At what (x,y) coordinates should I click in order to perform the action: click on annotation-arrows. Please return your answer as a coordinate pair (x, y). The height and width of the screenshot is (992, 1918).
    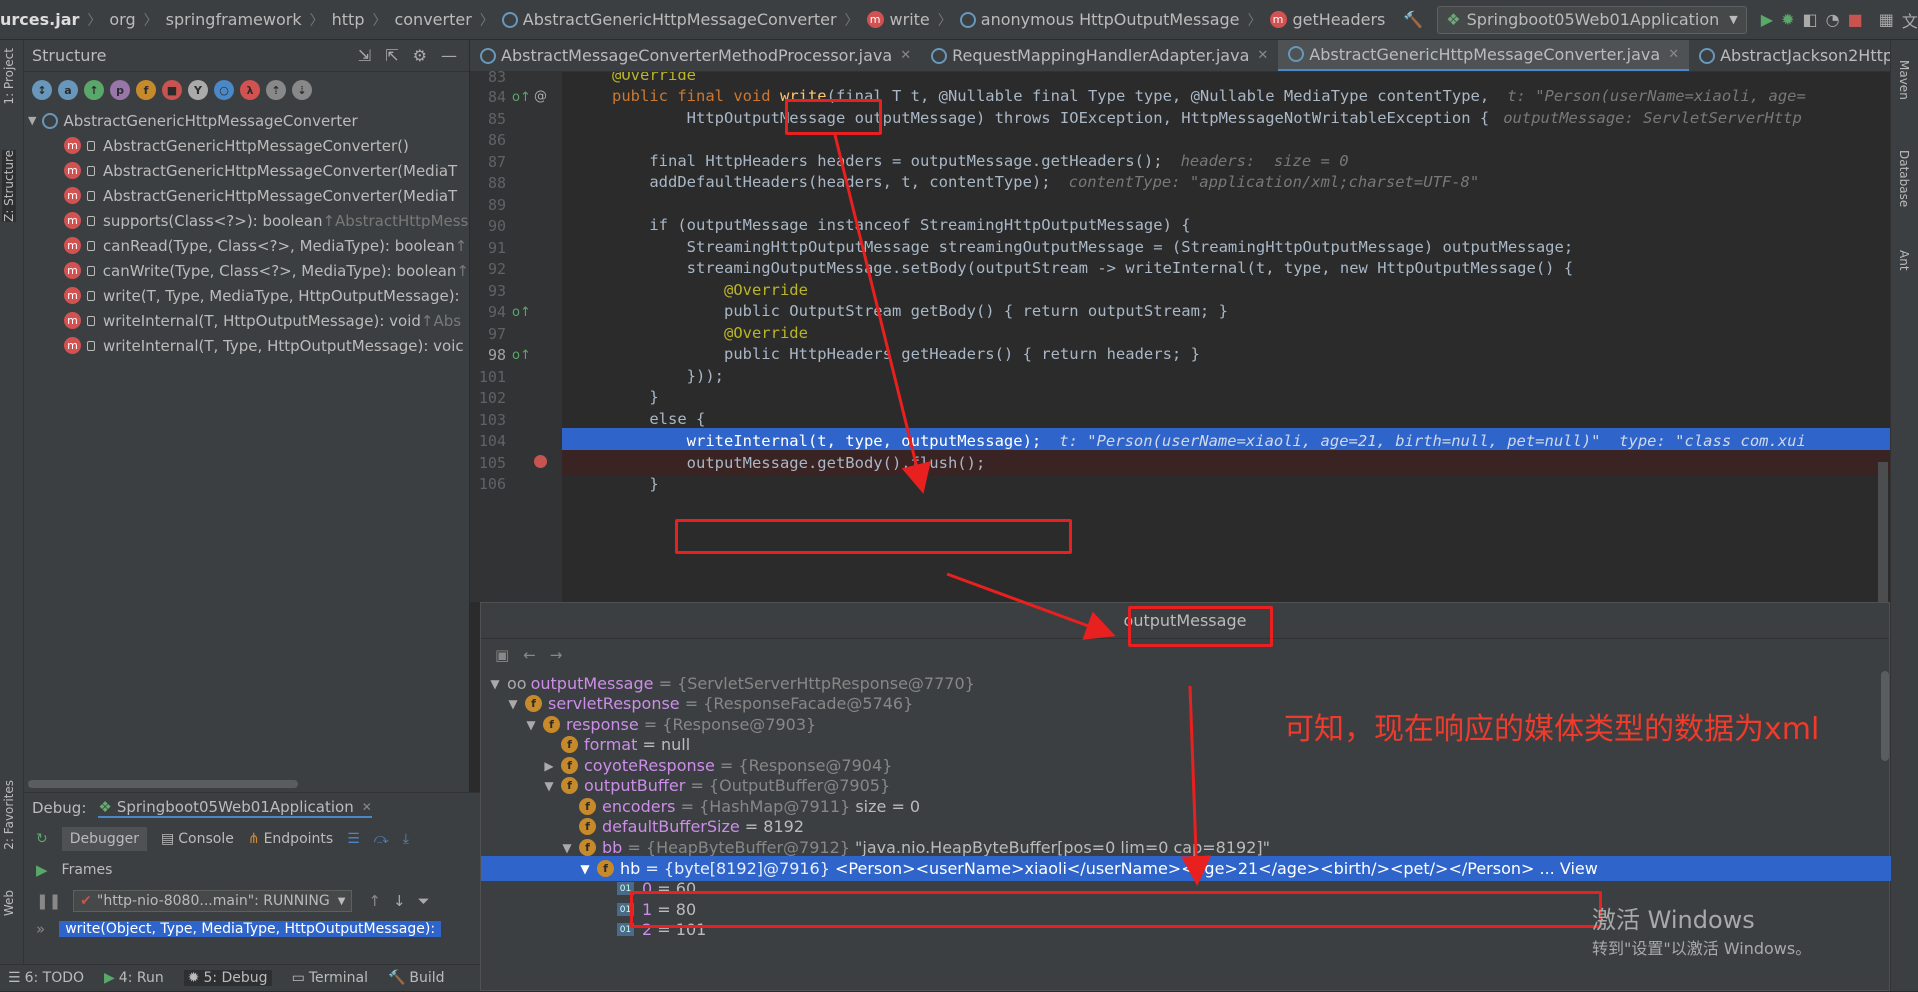
    Looking at the image, I should click on (1022, 510).